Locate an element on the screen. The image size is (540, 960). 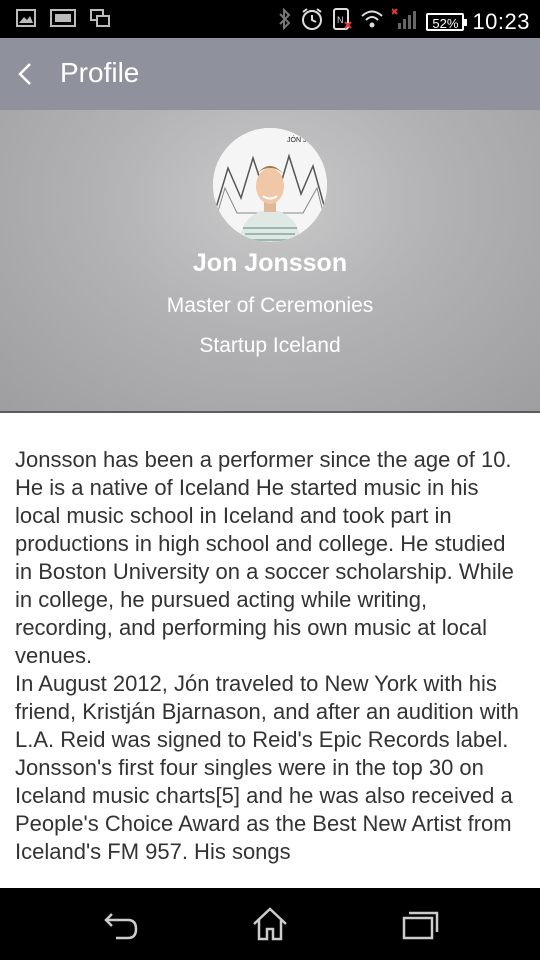
back-button is located at coordinates (28, 74).